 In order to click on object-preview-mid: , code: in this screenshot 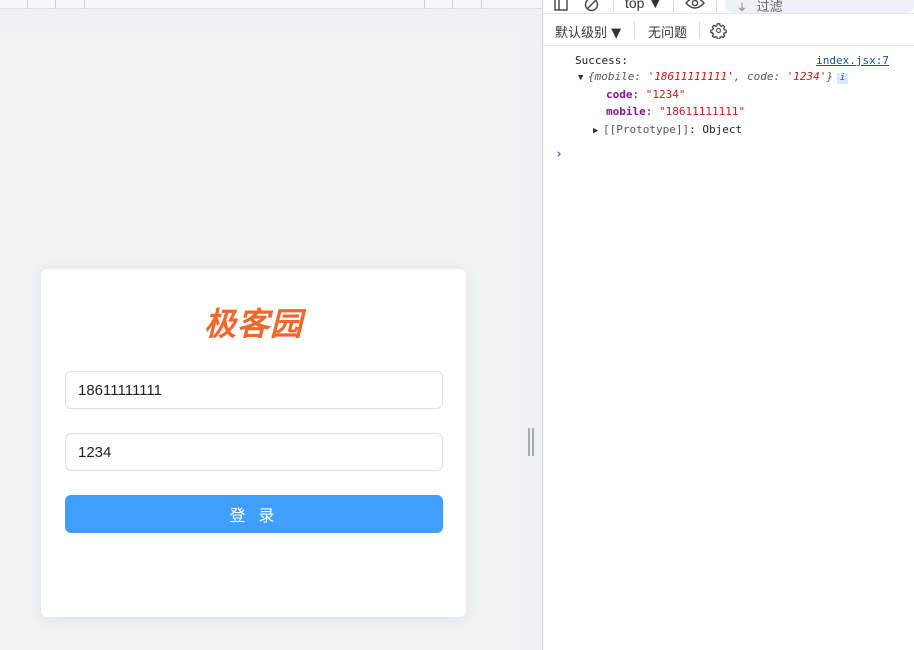, I will do `click(760, 76)`.